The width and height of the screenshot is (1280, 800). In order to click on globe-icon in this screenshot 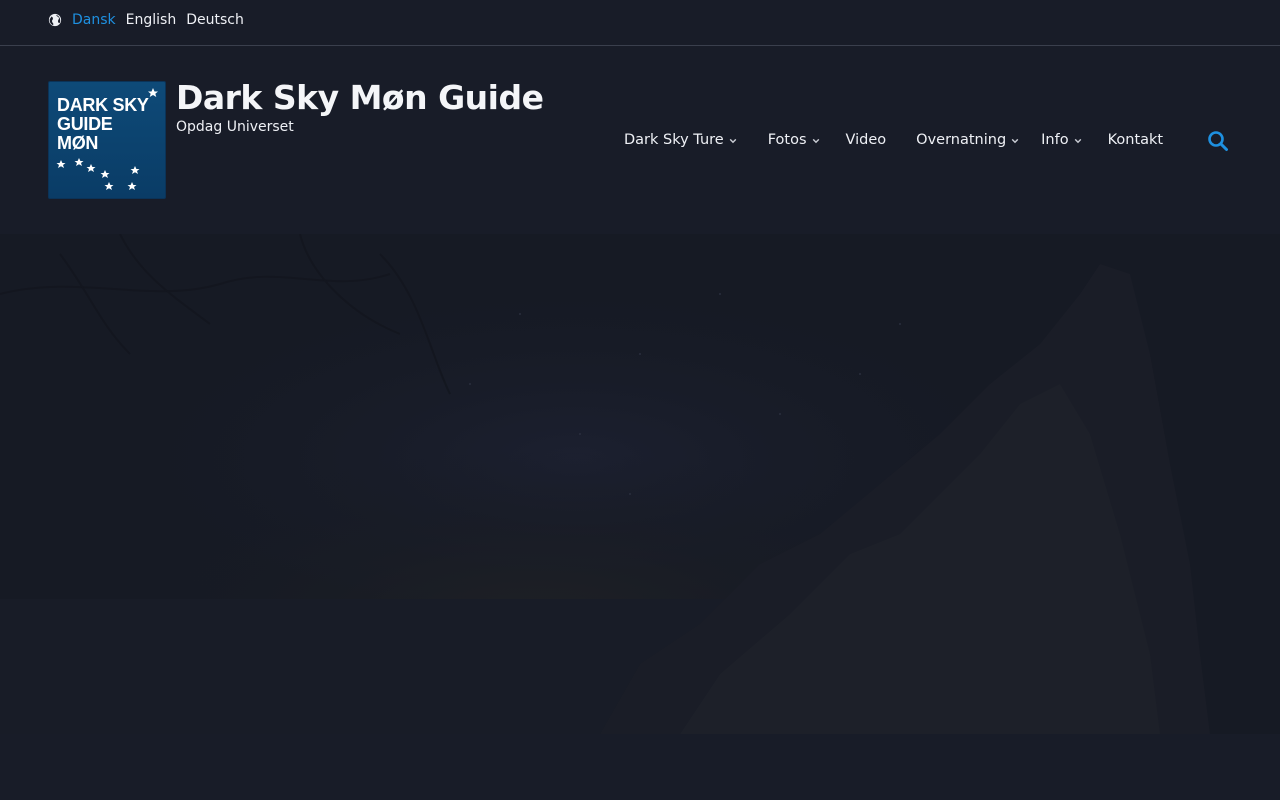, I will do `click(55, 20)`.